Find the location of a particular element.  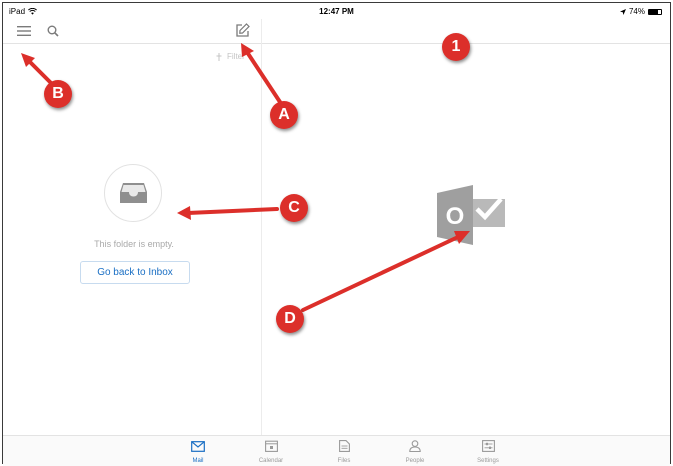

callout-c: C is located at coordinates (294, 208).